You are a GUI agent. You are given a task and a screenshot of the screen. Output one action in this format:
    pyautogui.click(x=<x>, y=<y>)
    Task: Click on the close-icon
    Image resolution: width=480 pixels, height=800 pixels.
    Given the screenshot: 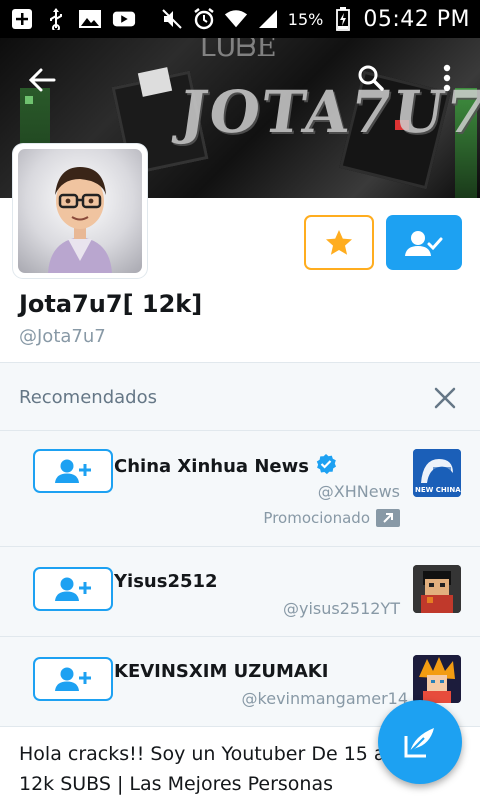 What is the action you would take?
    pyautogui.click(x=445, y=398)
    